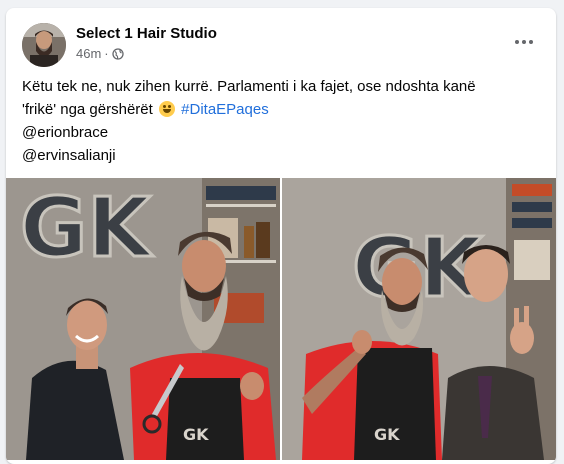 This screenshot has height=464, width=564. What do you see at coordinates (88, 53) in the screenshot?
I see `post-time: 46m` at bounding box center [88, 53].